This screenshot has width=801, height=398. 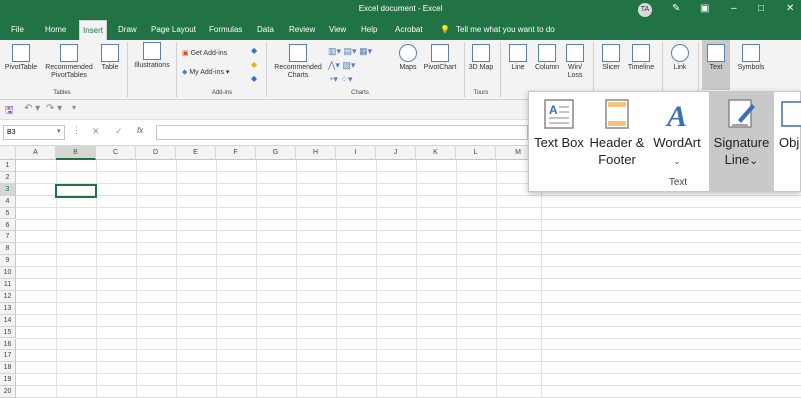 What do you see at coordinates (32, 108) in the screenshot?
I see `undo-icon: ↶ ▾` at bounding box center [32, 108].